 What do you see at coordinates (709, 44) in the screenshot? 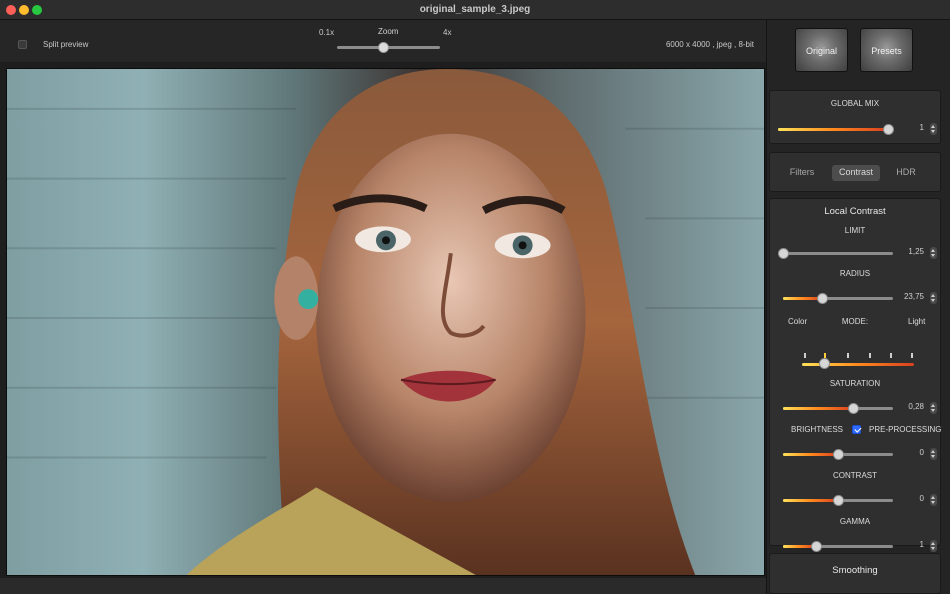
I see `image-info: 6000 x 4000 , jpeg , 8-bit` at bounding box center [709, 44].